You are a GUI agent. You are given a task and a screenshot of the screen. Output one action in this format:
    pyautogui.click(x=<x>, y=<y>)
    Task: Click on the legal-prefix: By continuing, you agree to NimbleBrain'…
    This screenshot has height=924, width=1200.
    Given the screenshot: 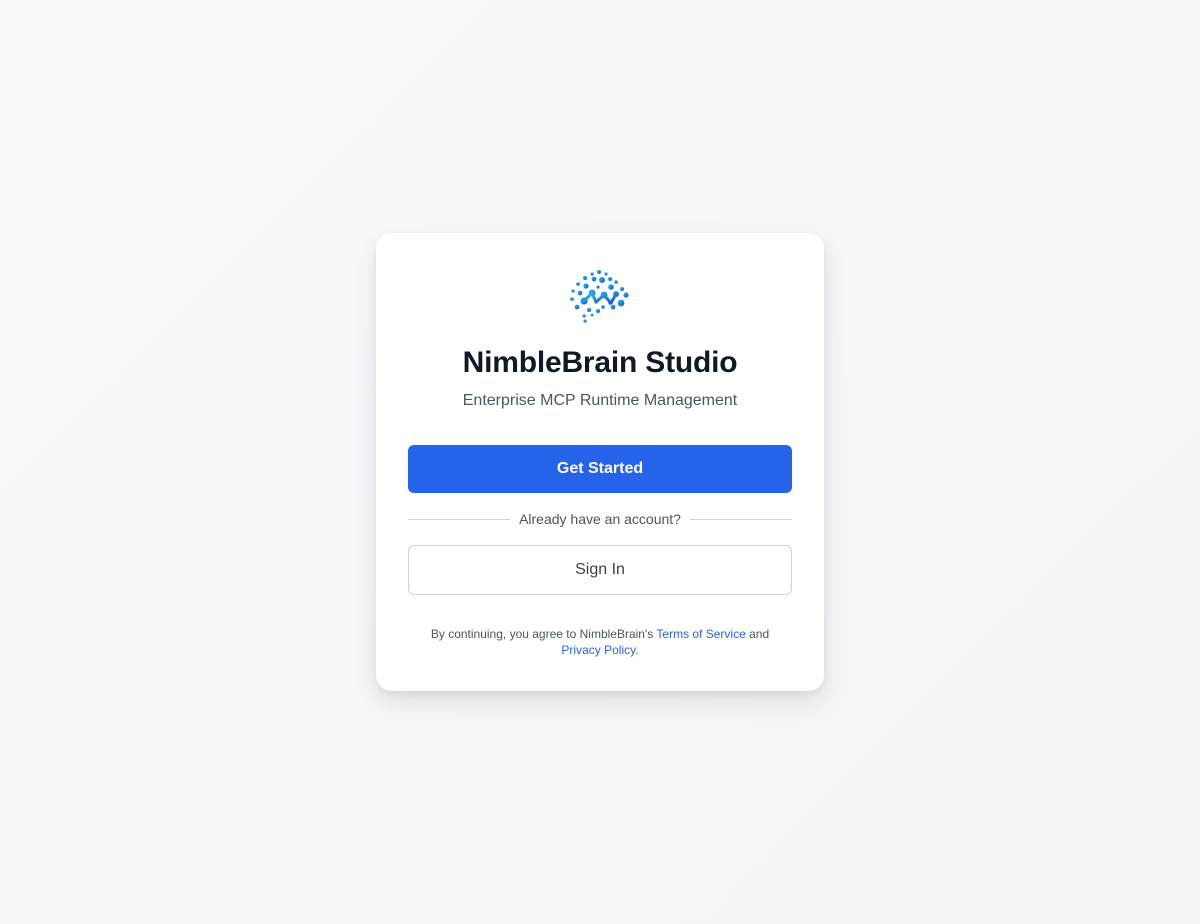 What is the action you would take?
    pyautogui.click(x=542, y=634)
    